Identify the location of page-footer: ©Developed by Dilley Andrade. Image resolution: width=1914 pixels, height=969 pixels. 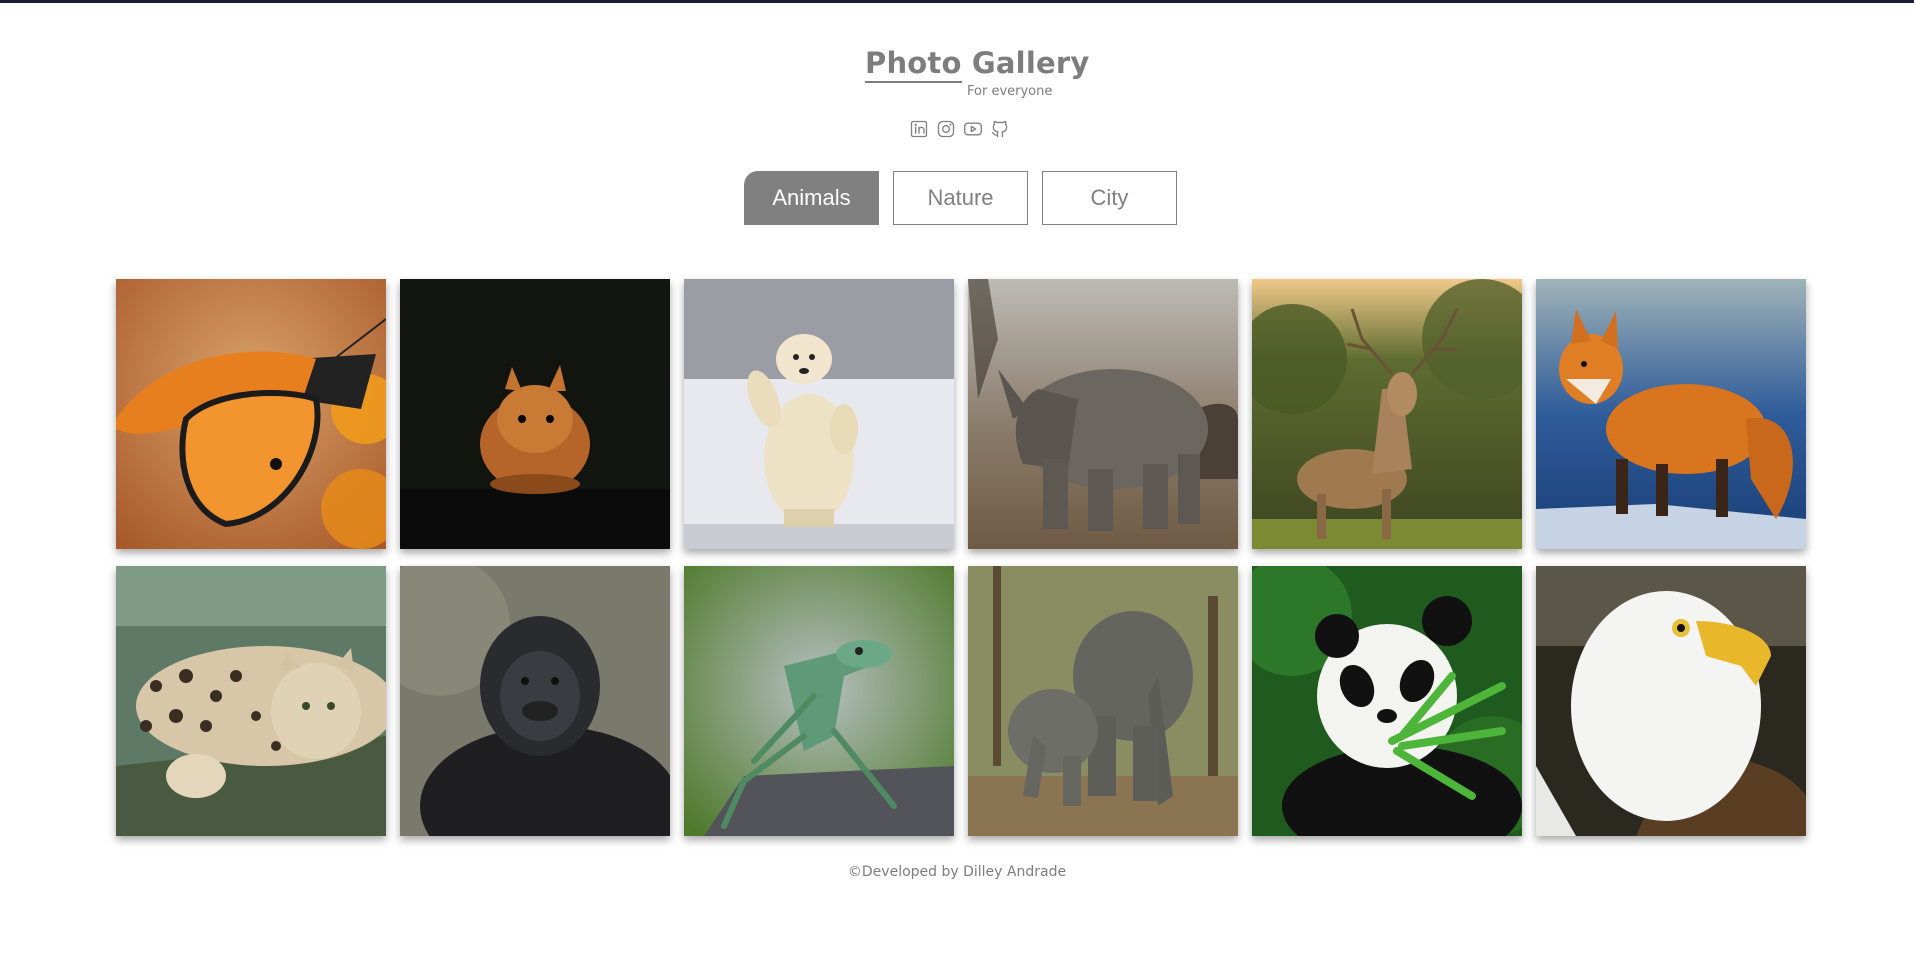
(957, 872).